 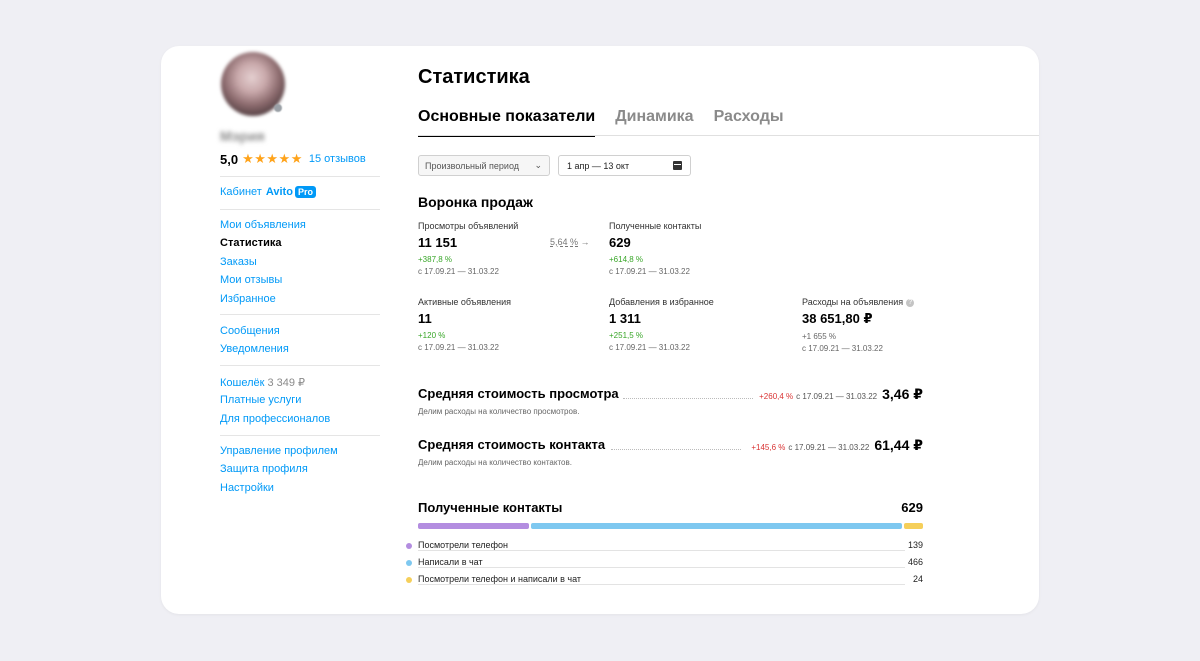 I want to click on metric-value: 11 151, so click(x=438, y=242).